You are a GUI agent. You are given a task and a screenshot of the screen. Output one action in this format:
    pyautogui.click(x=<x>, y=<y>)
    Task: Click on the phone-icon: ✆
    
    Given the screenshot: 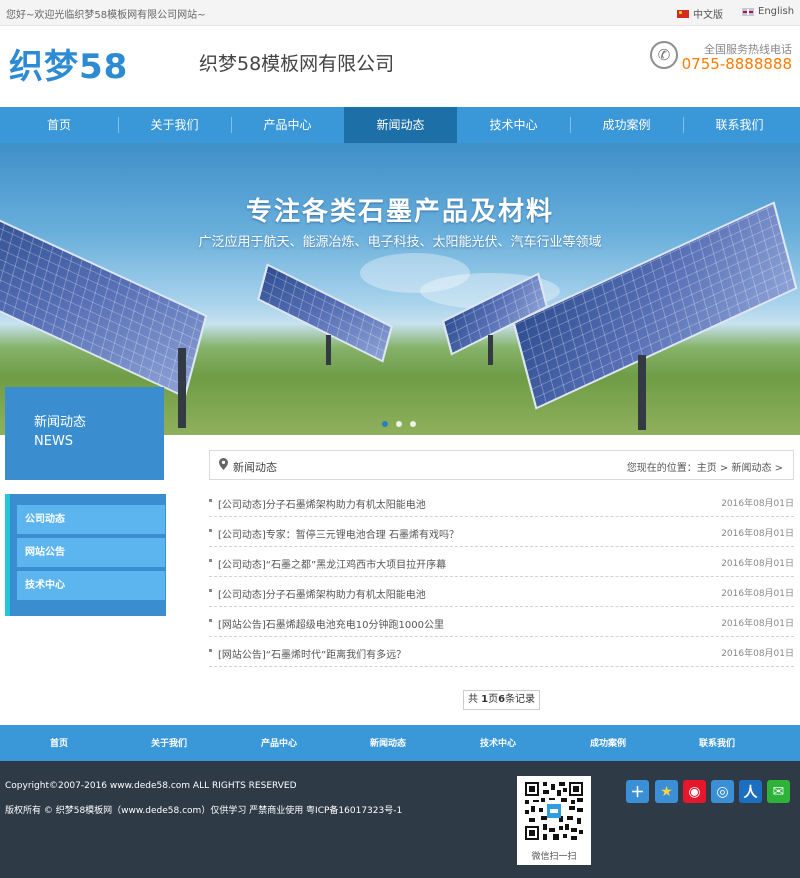 What is the action you would take?
    pyautogui.click(x=664, y=55)
    